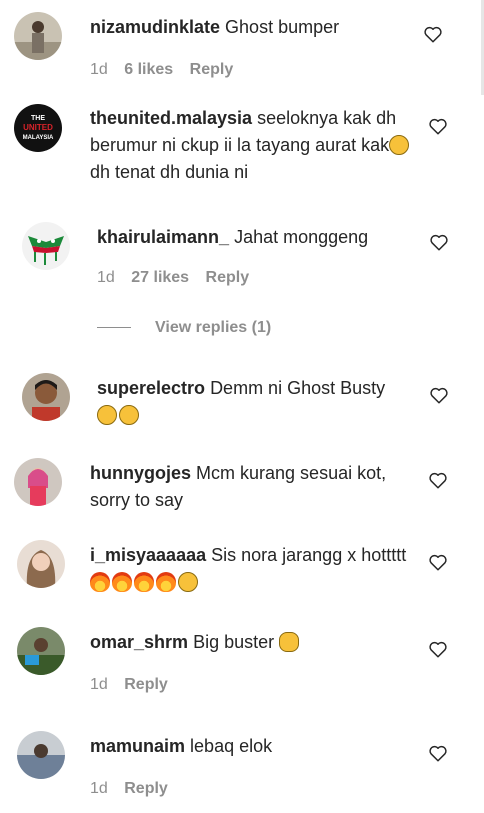 The image size is (484, 813). Describe the element at coordinates (114, 328) in the screenshot. I see `replies-divider` at that location.